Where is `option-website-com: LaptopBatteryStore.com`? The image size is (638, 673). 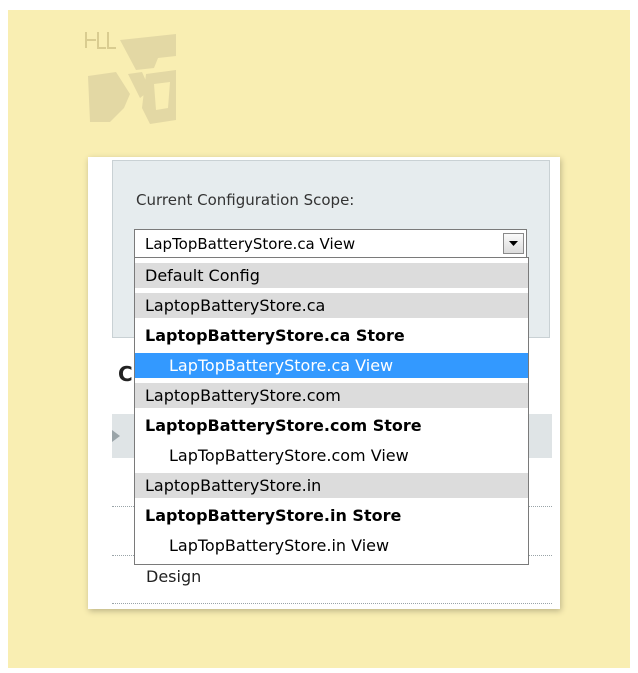 option-website-com: LaptopBatteryStore.com is located at coordinates (331, 395).